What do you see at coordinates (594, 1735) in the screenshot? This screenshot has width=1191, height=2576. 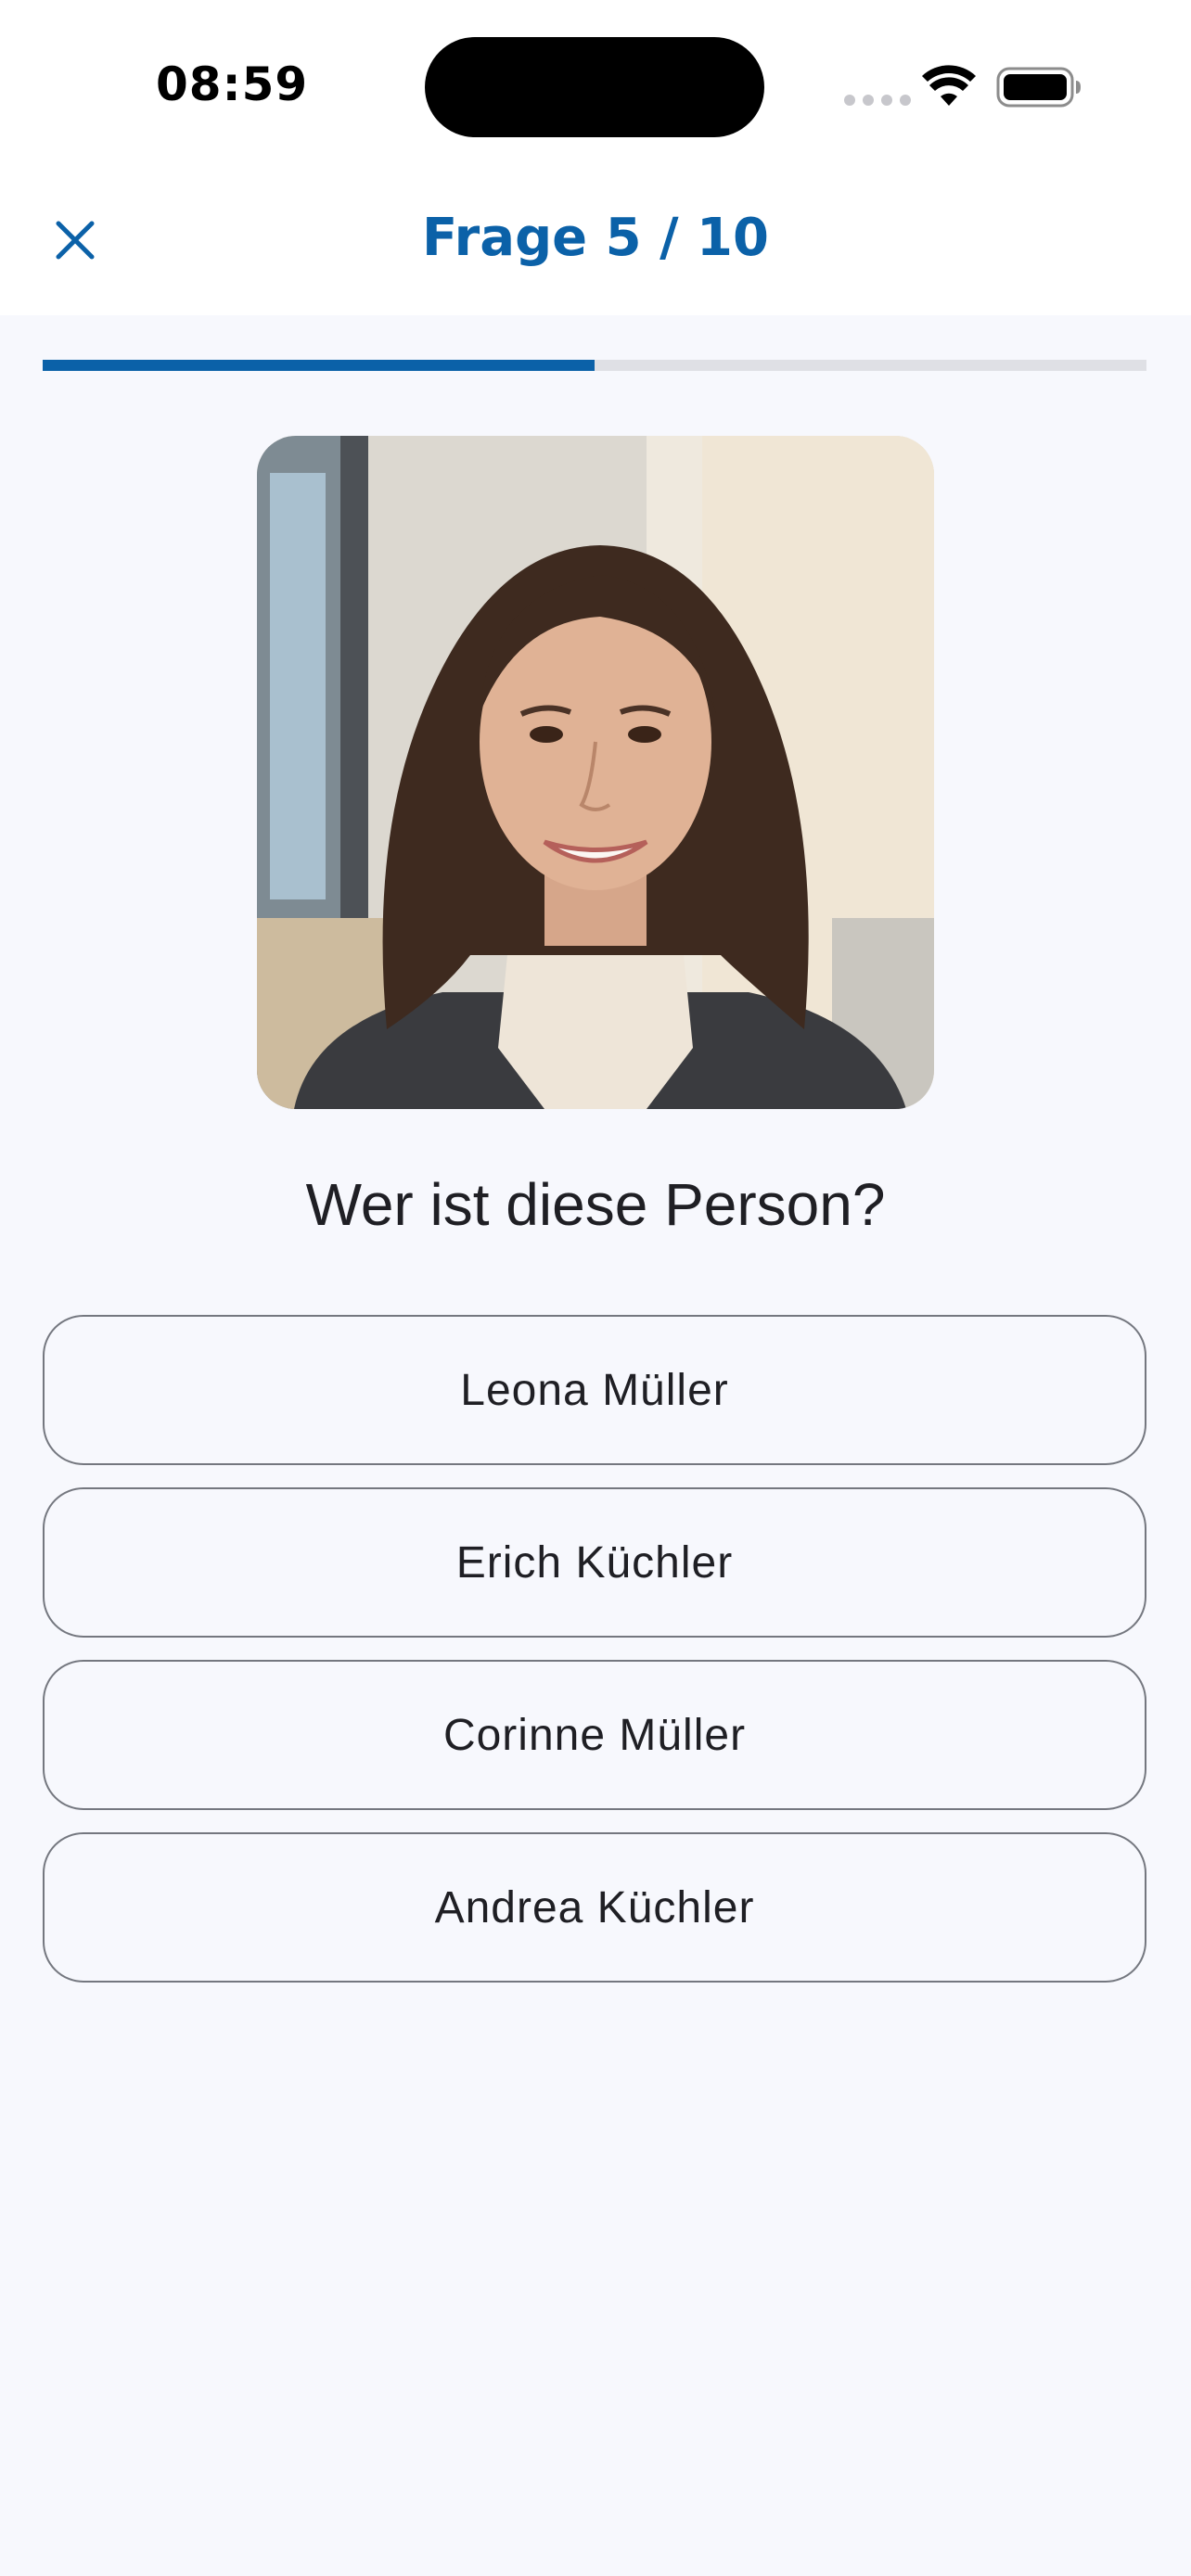 I see `answer-option-3: Corinne Müller` at bounding box center [594, 1735].